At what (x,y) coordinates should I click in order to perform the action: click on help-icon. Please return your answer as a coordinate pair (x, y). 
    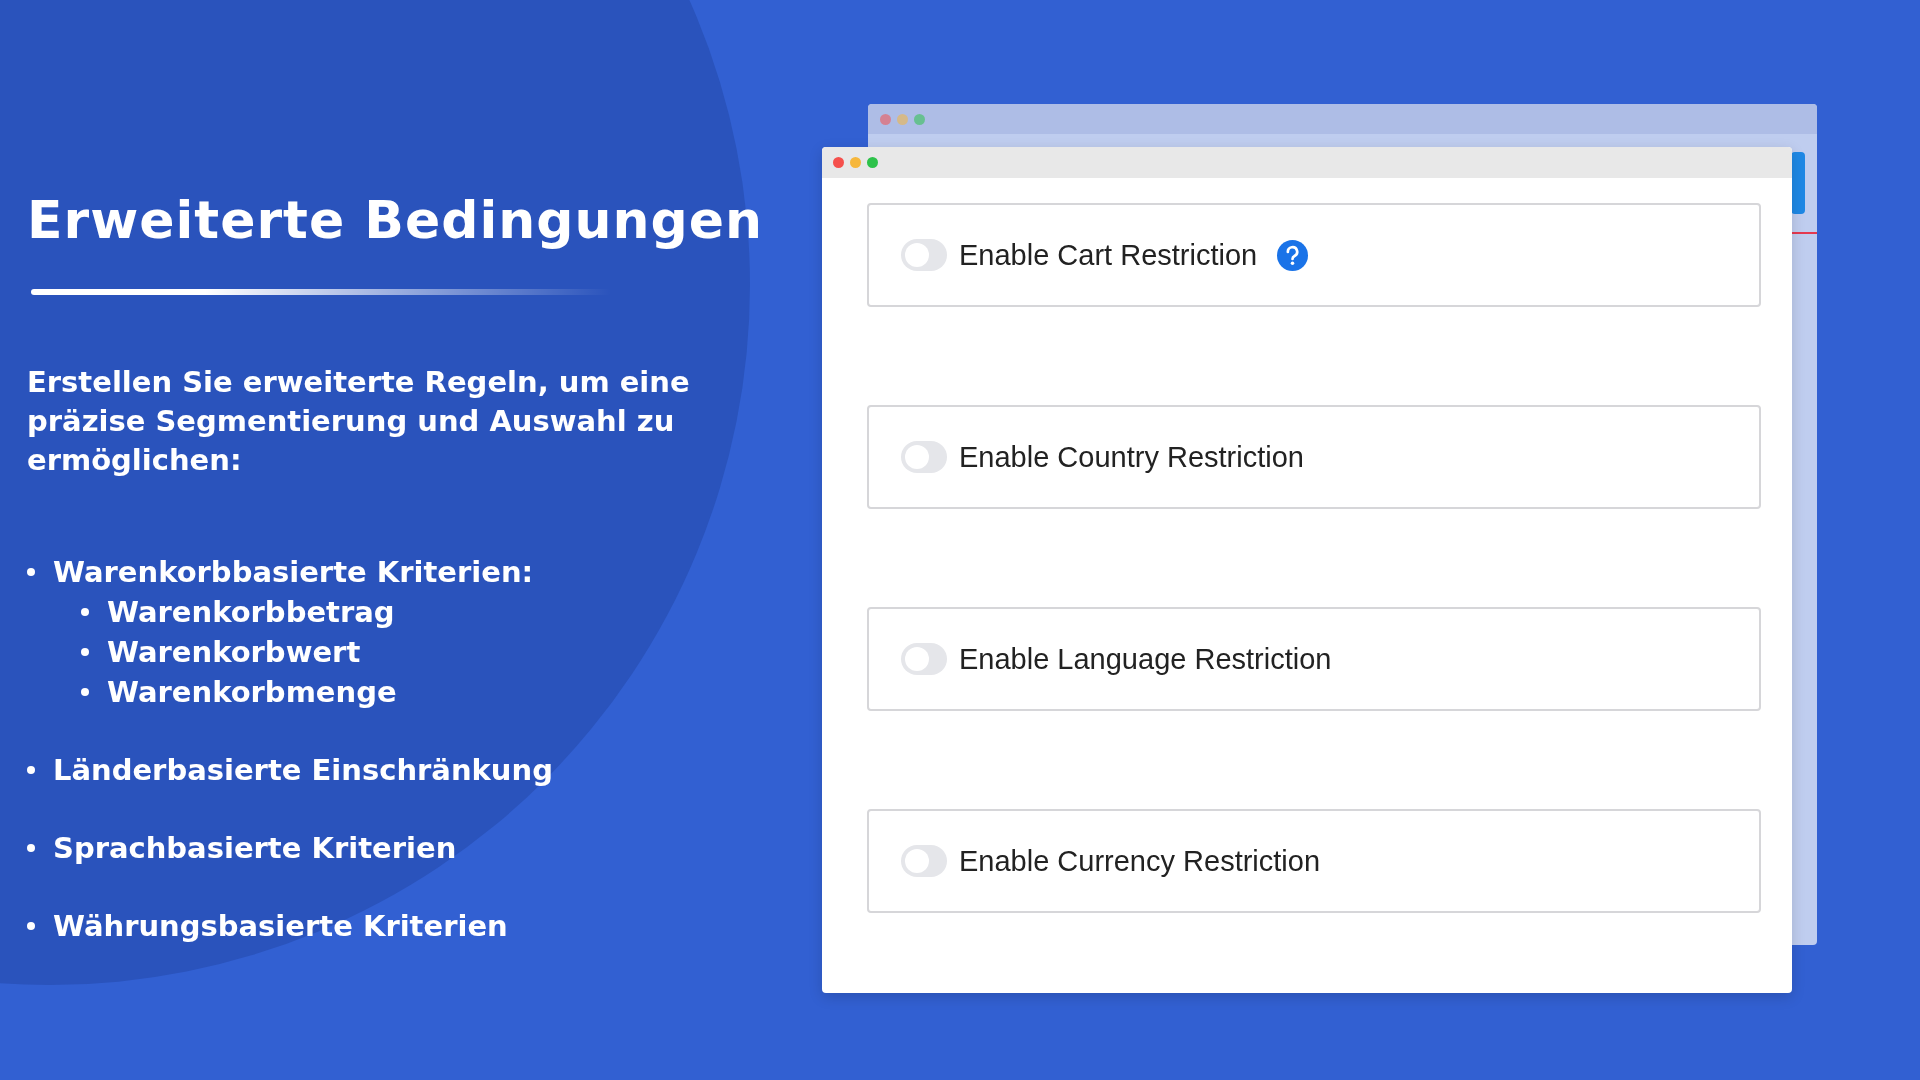
    Looking at the image, I should click on (1293, 255).